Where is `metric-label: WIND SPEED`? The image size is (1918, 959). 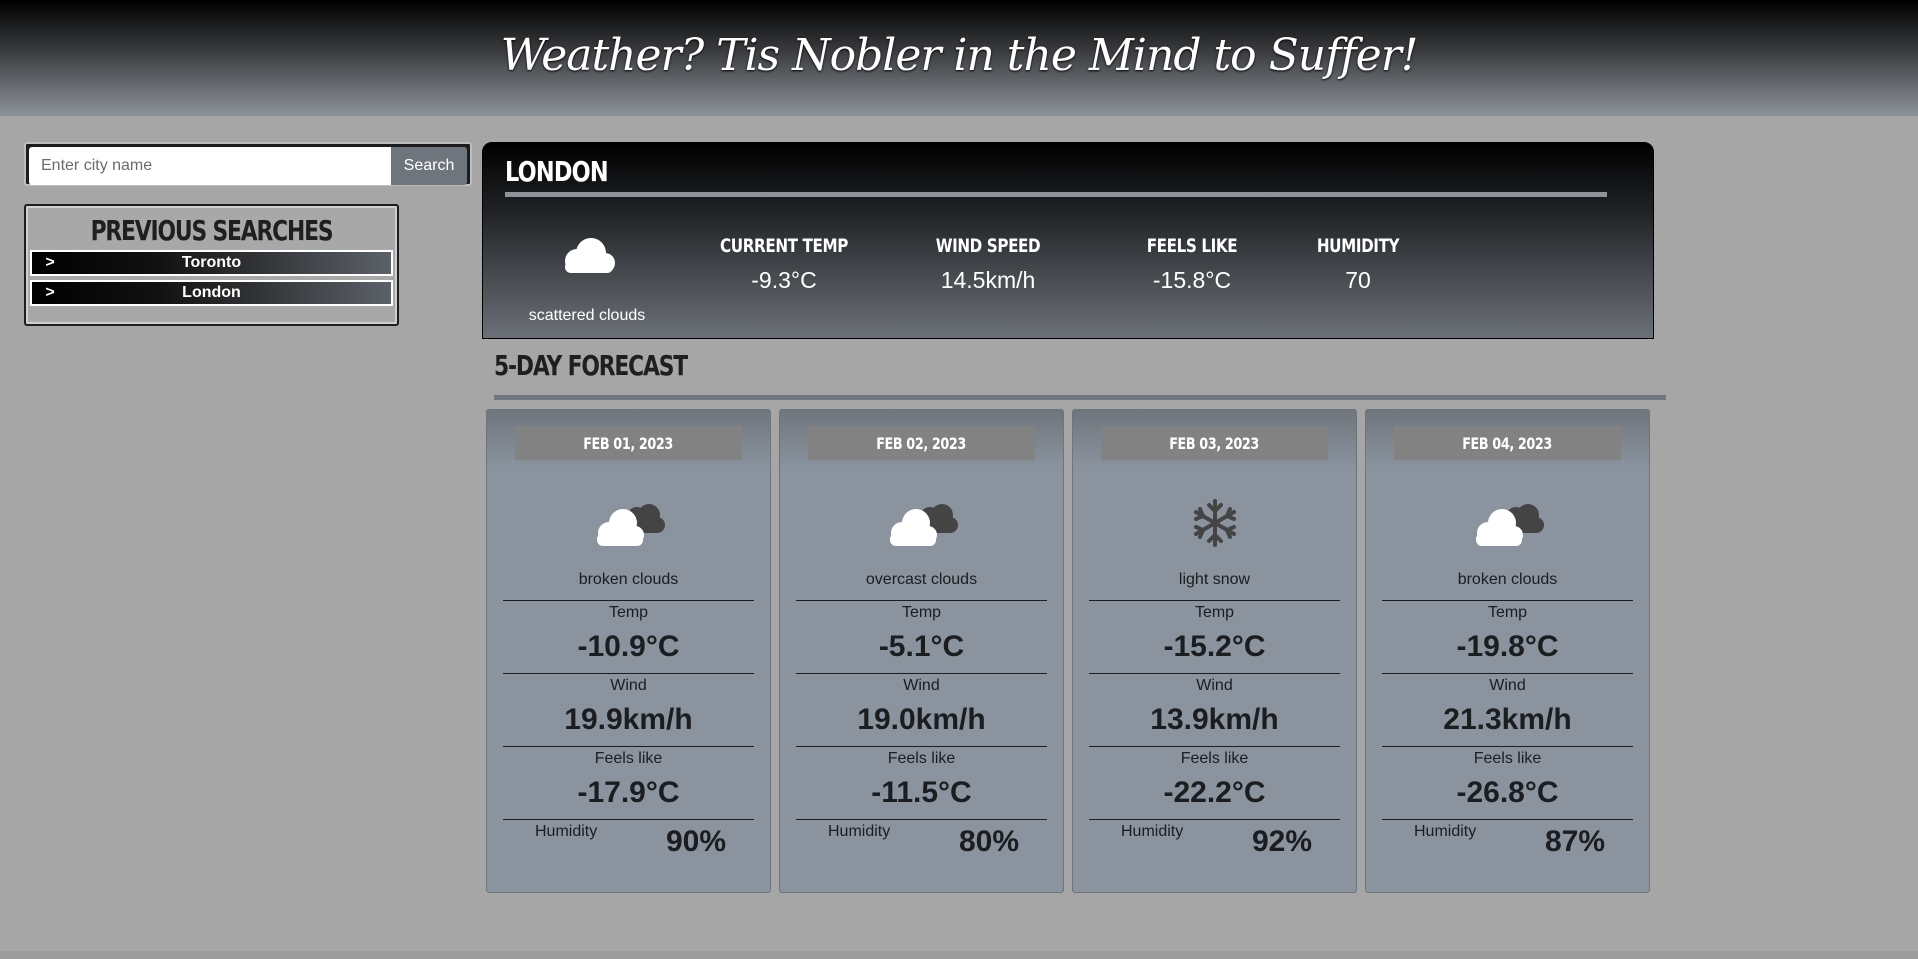
metric-label: WIND SPEED is located at coordinates (988, 246).